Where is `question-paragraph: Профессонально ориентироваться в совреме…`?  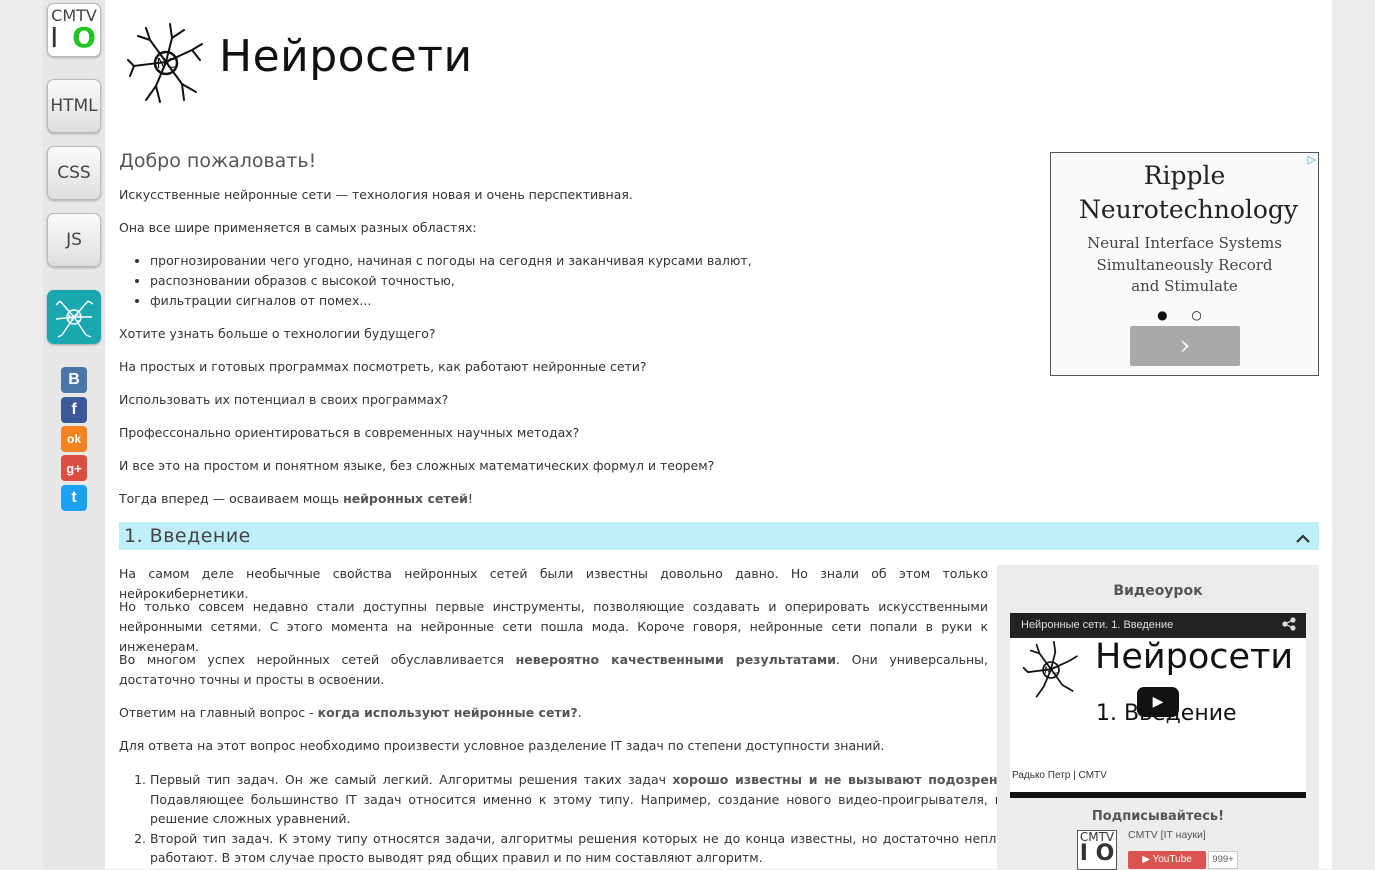 question-paragraph: Профессонально ориентироваться в совреме… is located at coordinates (349, 432).